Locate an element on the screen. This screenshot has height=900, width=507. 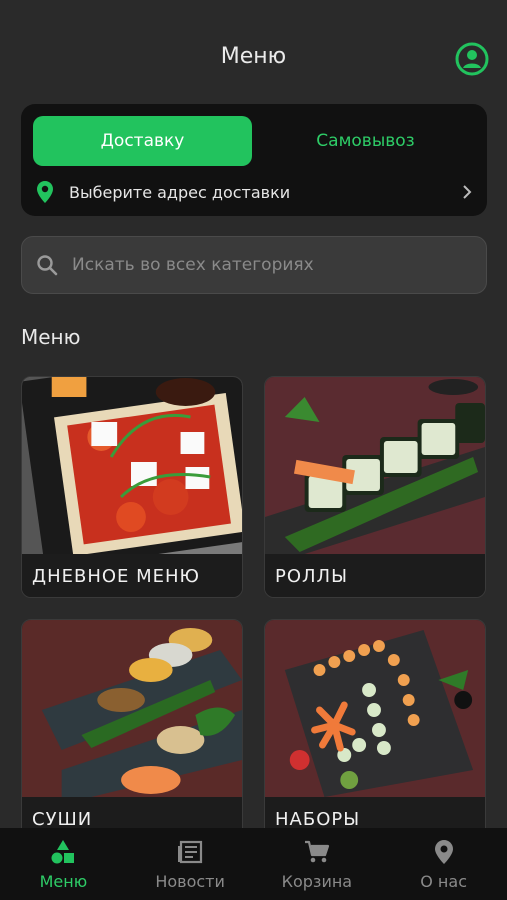
daily-menu-image is located at coordinates (132, 465).